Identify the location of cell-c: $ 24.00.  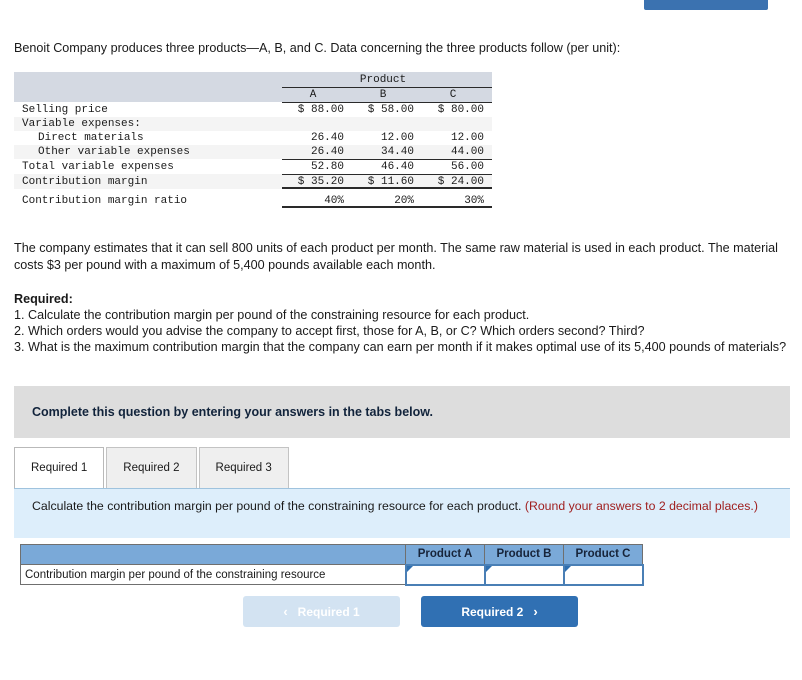
(457, 181).